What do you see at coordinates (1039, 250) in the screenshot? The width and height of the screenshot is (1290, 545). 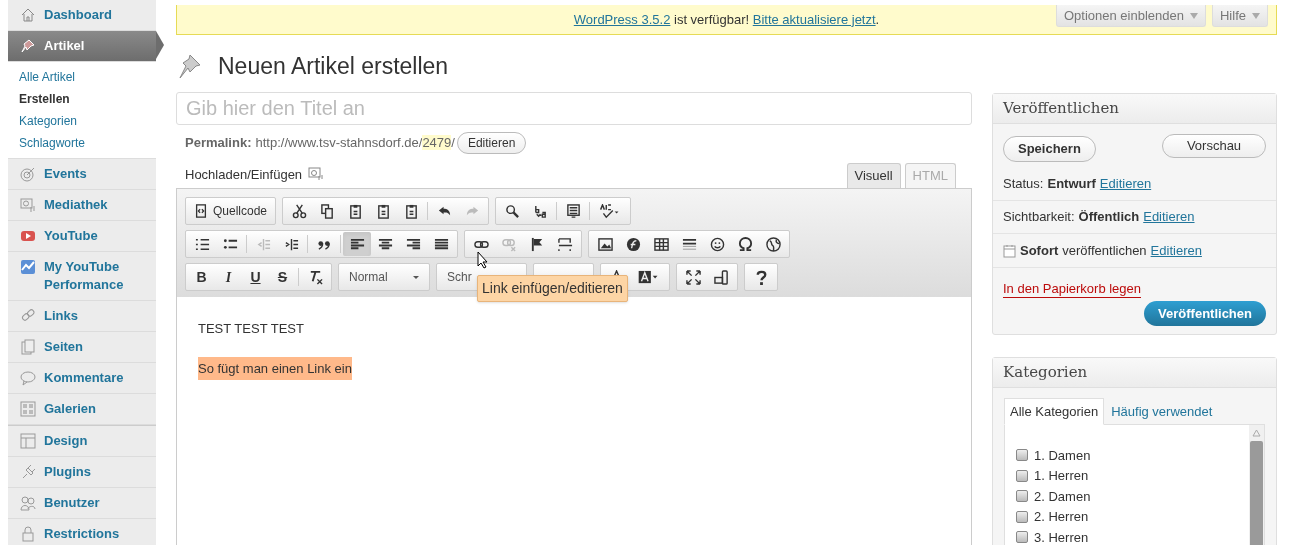 I see `status-value: Sofort` at bounding box center [1039, 250].